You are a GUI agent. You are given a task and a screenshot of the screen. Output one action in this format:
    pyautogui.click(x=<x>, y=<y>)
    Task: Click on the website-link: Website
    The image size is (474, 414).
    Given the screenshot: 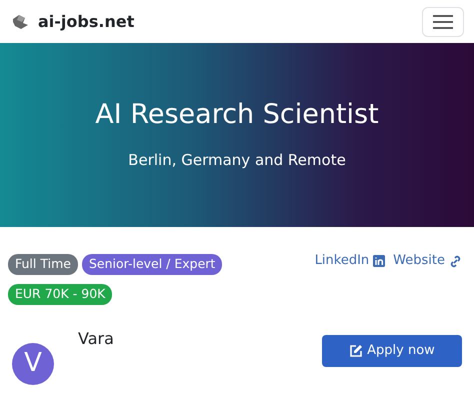 What is the action you would take?
    pyautogui.click(x=427, y=261)
    